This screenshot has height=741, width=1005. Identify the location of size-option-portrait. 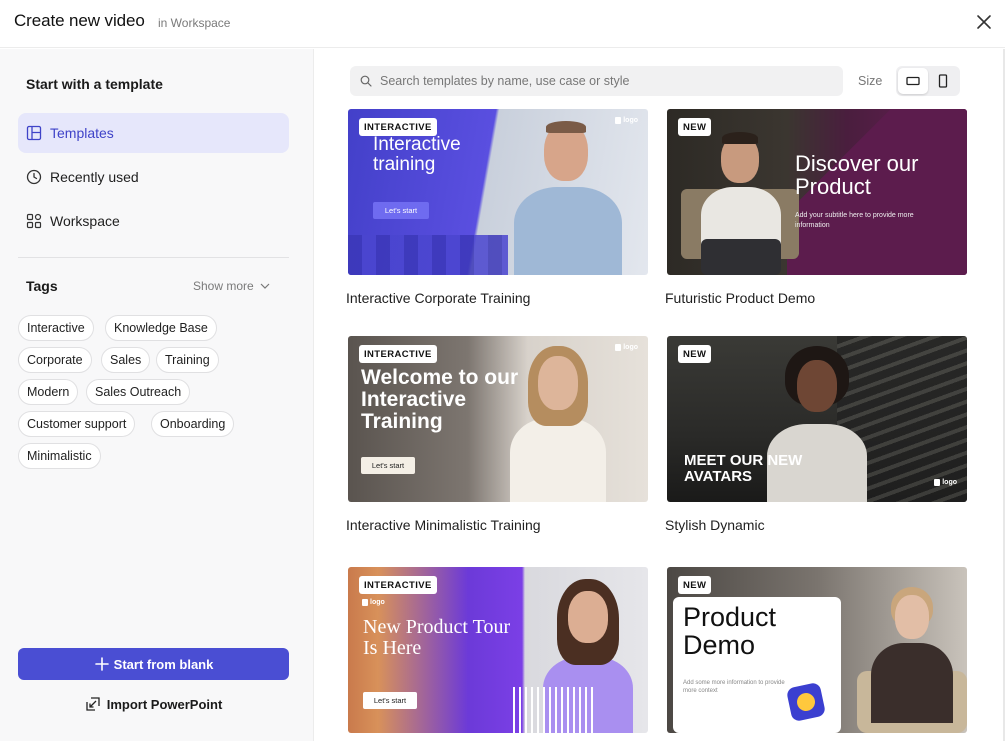
(943, 81).